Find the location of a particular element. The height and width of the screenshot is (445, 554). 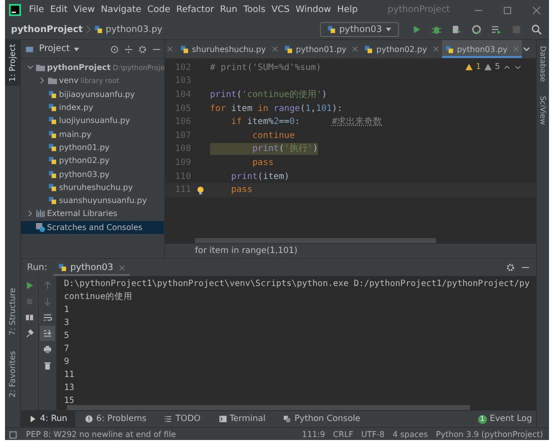

tree-item: Scratches and Consoles is located at coordinates (92, 227).